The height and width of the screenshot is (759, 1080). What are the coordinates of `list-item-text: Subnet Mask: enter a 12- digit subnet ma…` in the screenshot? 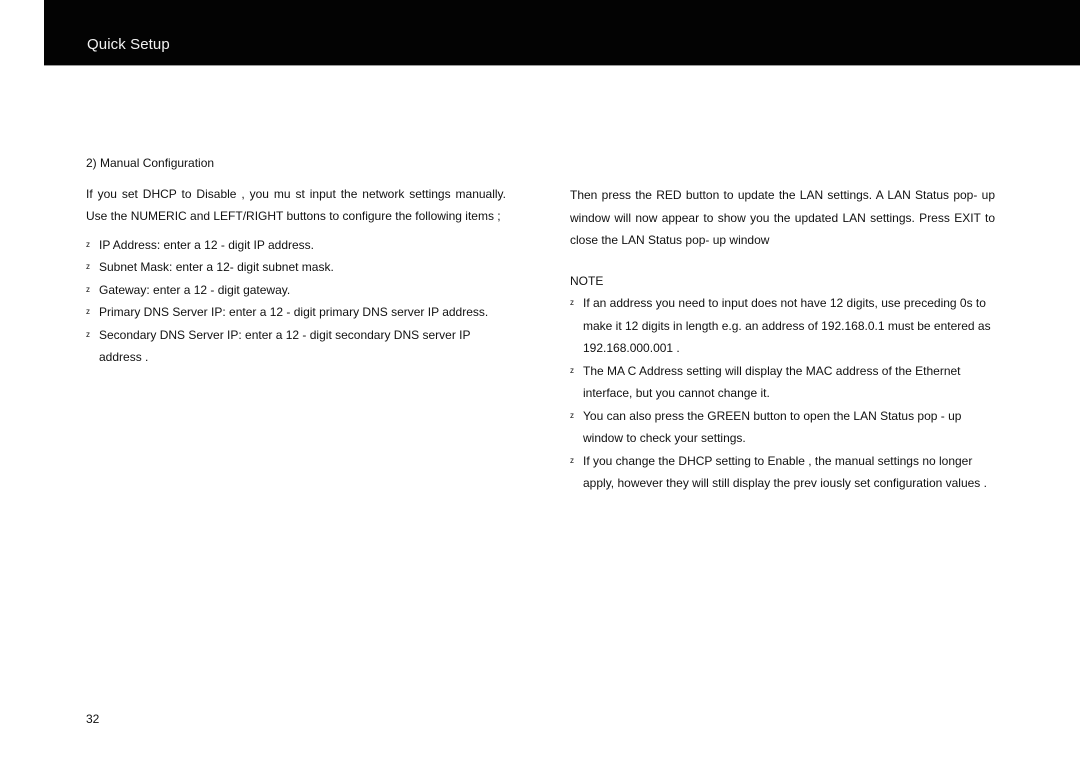 It's located at (216, 267).